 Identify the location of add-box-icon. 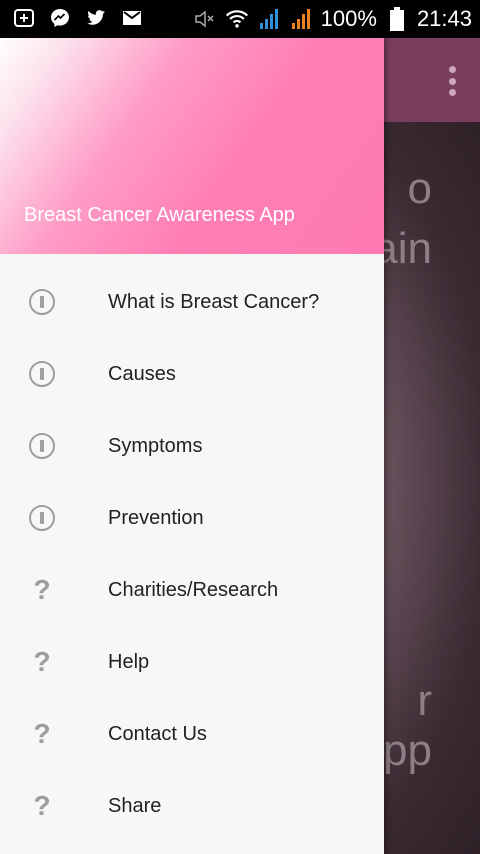
(24, 18).